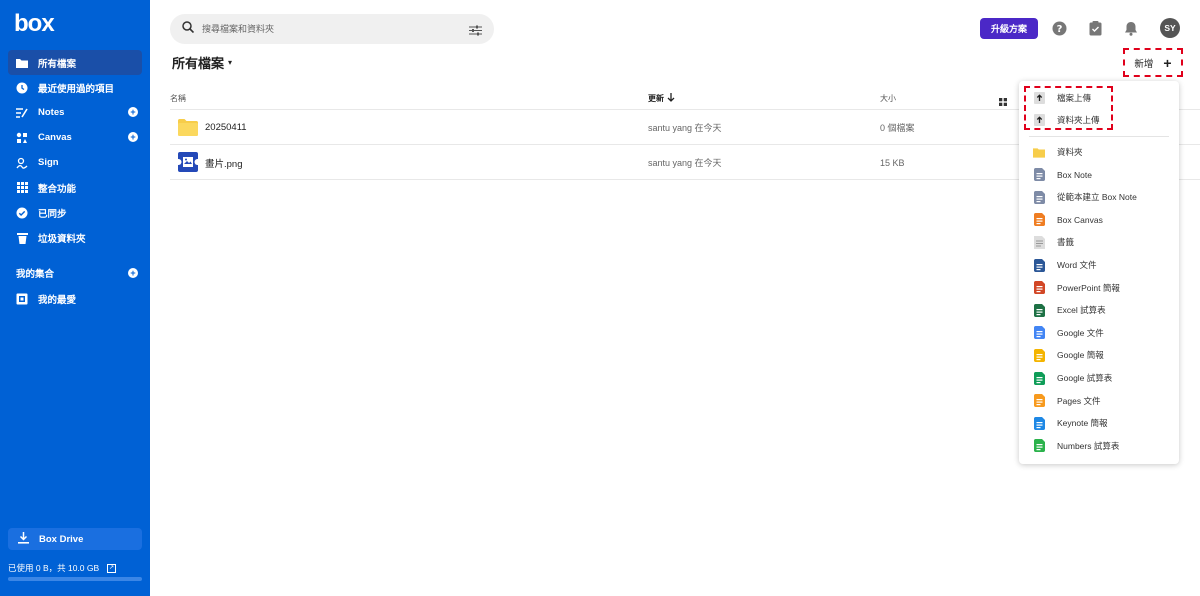 The height and width of the screenshot is (596, 1200). I want to click on menu-item-numbers: Numbers 試算表, so click(1099, 446).